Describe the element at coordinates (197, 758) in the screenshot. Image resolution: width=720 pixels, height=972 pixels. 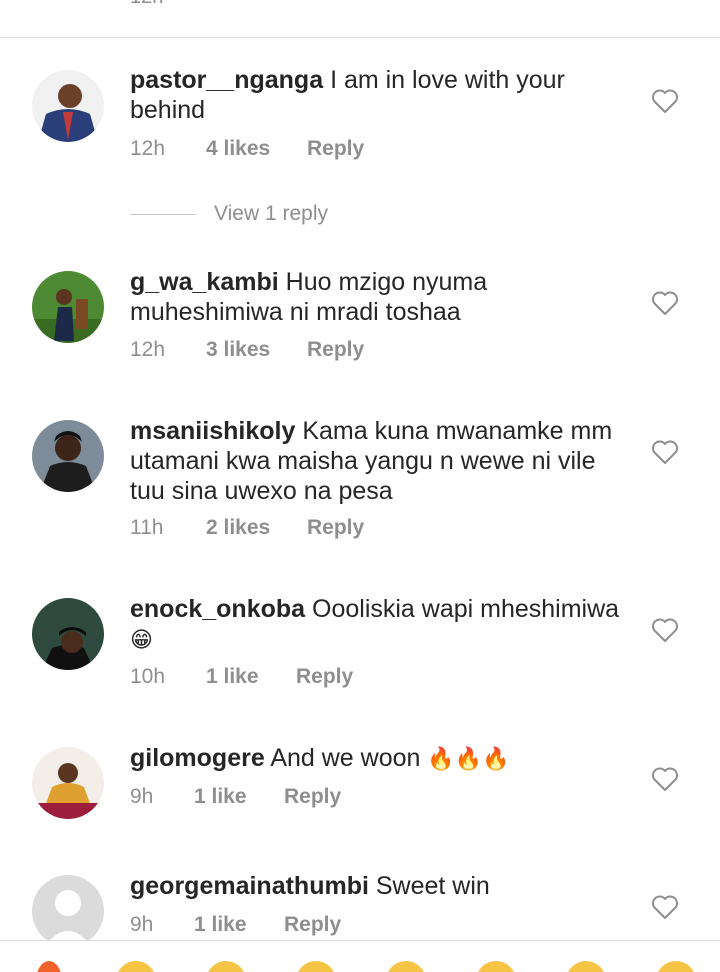
I see `comment-username: gilomogere` at that location.